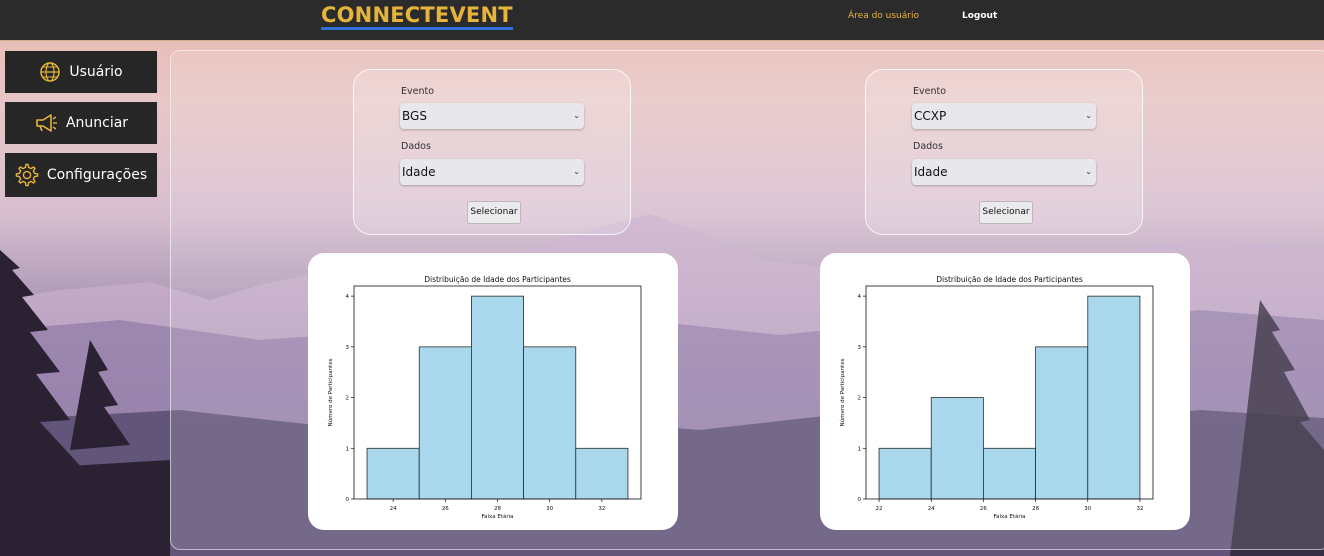  Describe the element at coordinates (417, 16) in the screenshot. I see `app-logo: CONNECTEVENT` at that location.